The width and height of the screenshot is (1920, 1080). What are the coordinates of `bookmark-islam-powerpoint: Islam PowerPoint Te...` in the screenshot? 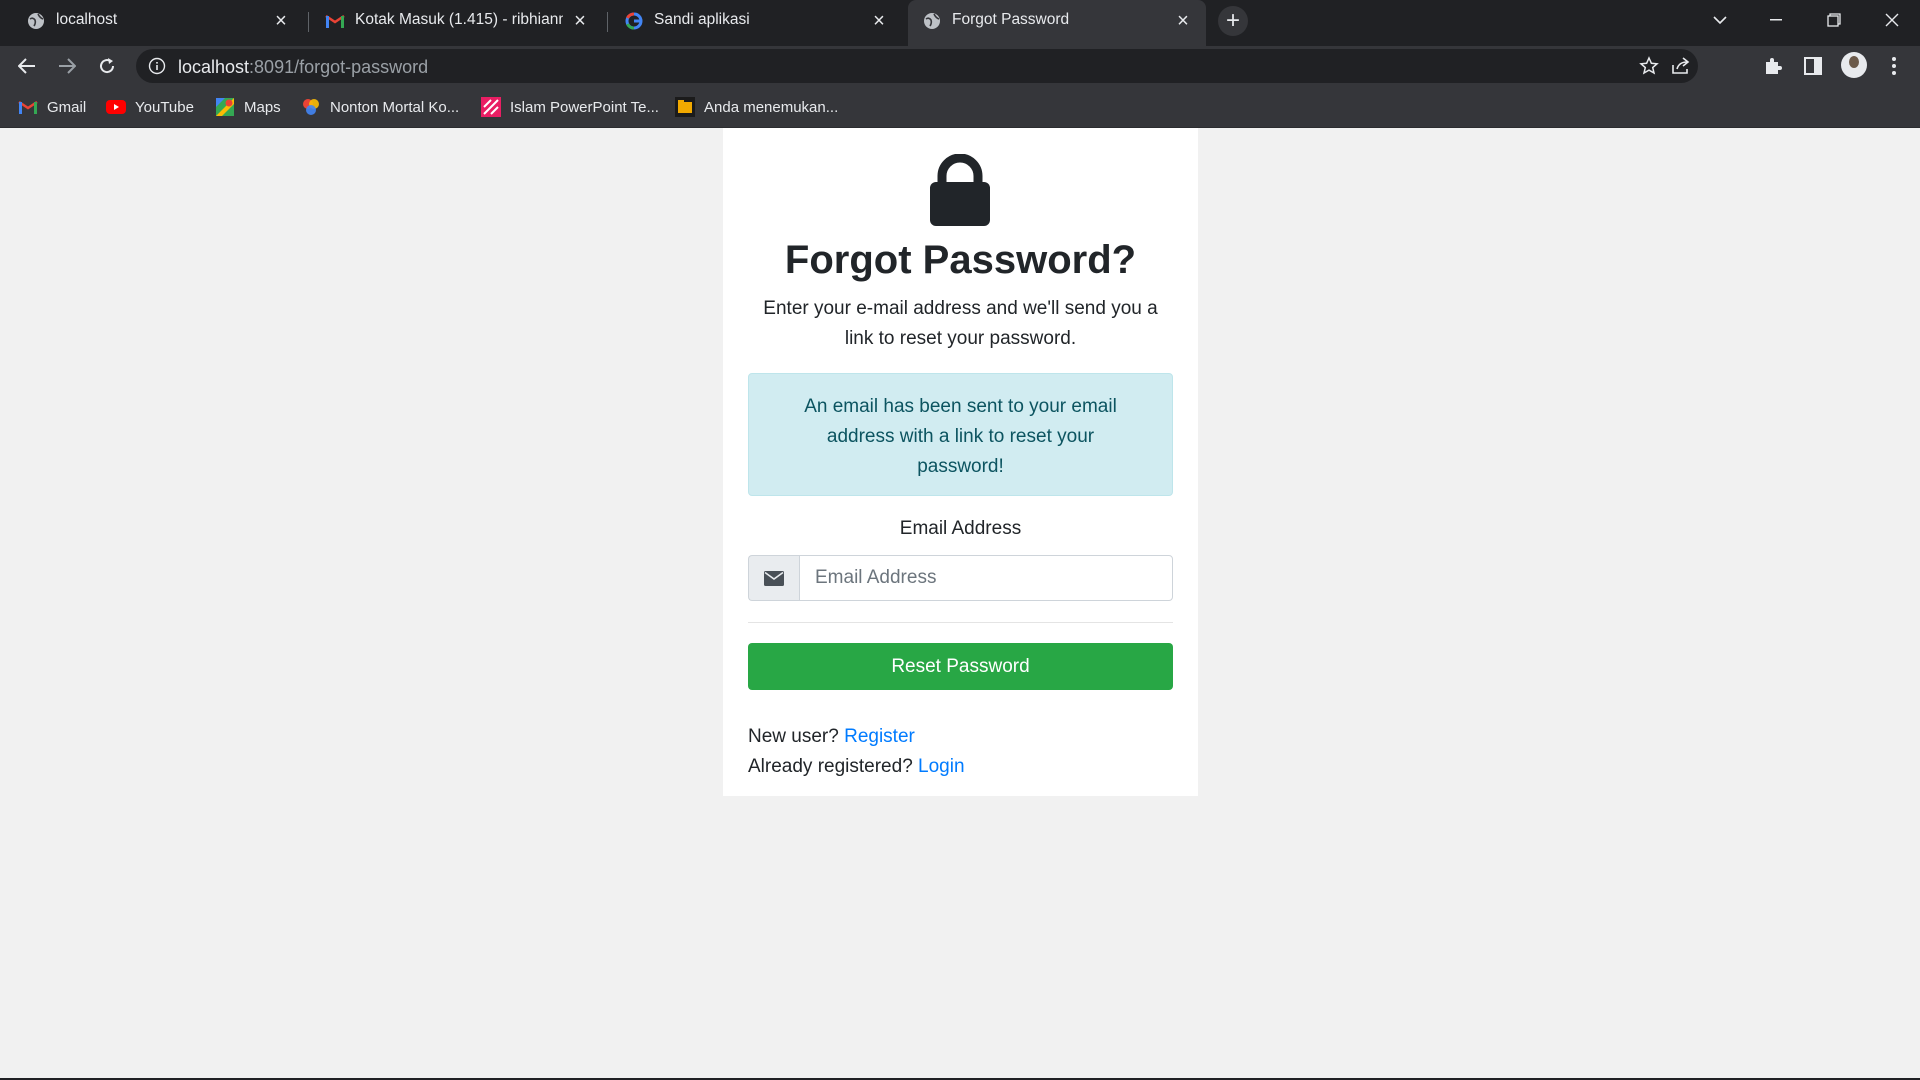 It's located at (570, 107).